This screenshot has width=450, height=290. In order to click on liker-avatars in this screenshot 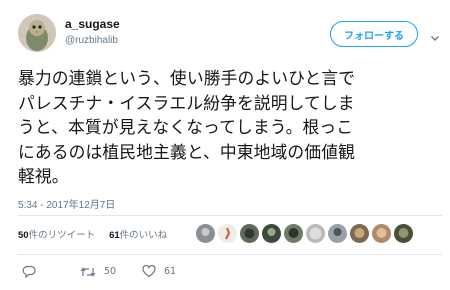, I will do `click(304, 233)`.